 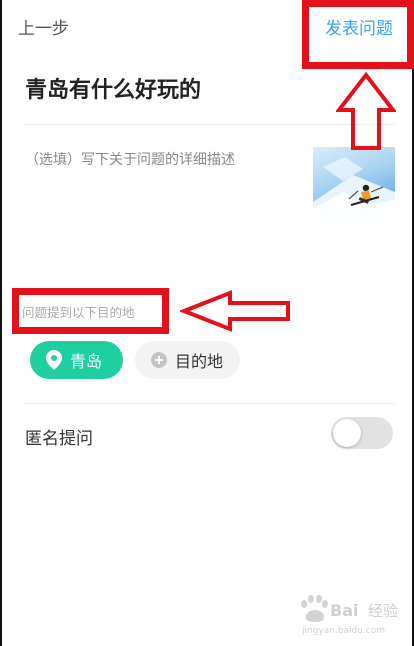 I want to click on back-button: 上一步, so click(x=43, y=26).